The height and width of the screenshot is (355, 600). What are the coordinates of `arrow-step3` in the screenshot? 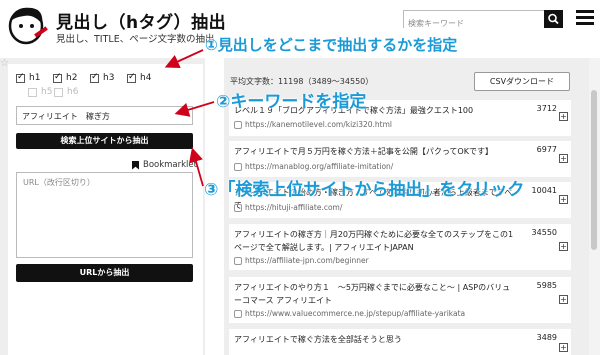 It's located at (196, 167).